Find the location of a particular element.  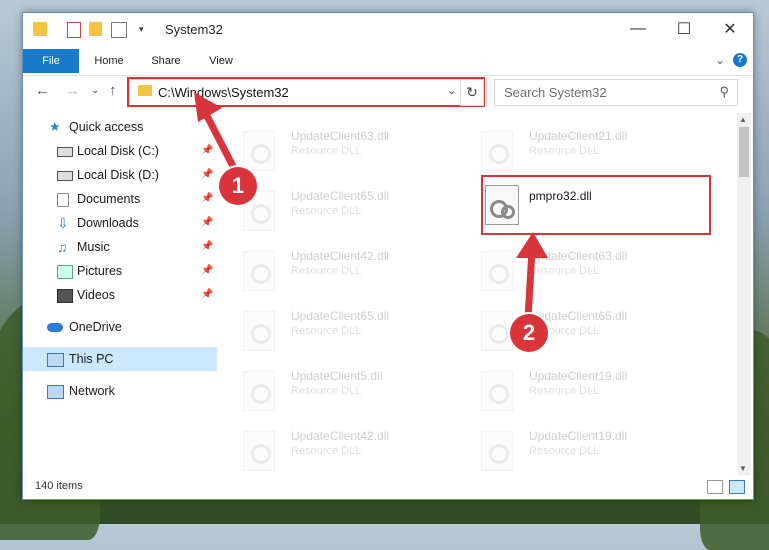

sidebar-item-label: Local Disk (D:) is located at coordinates (118, 175).